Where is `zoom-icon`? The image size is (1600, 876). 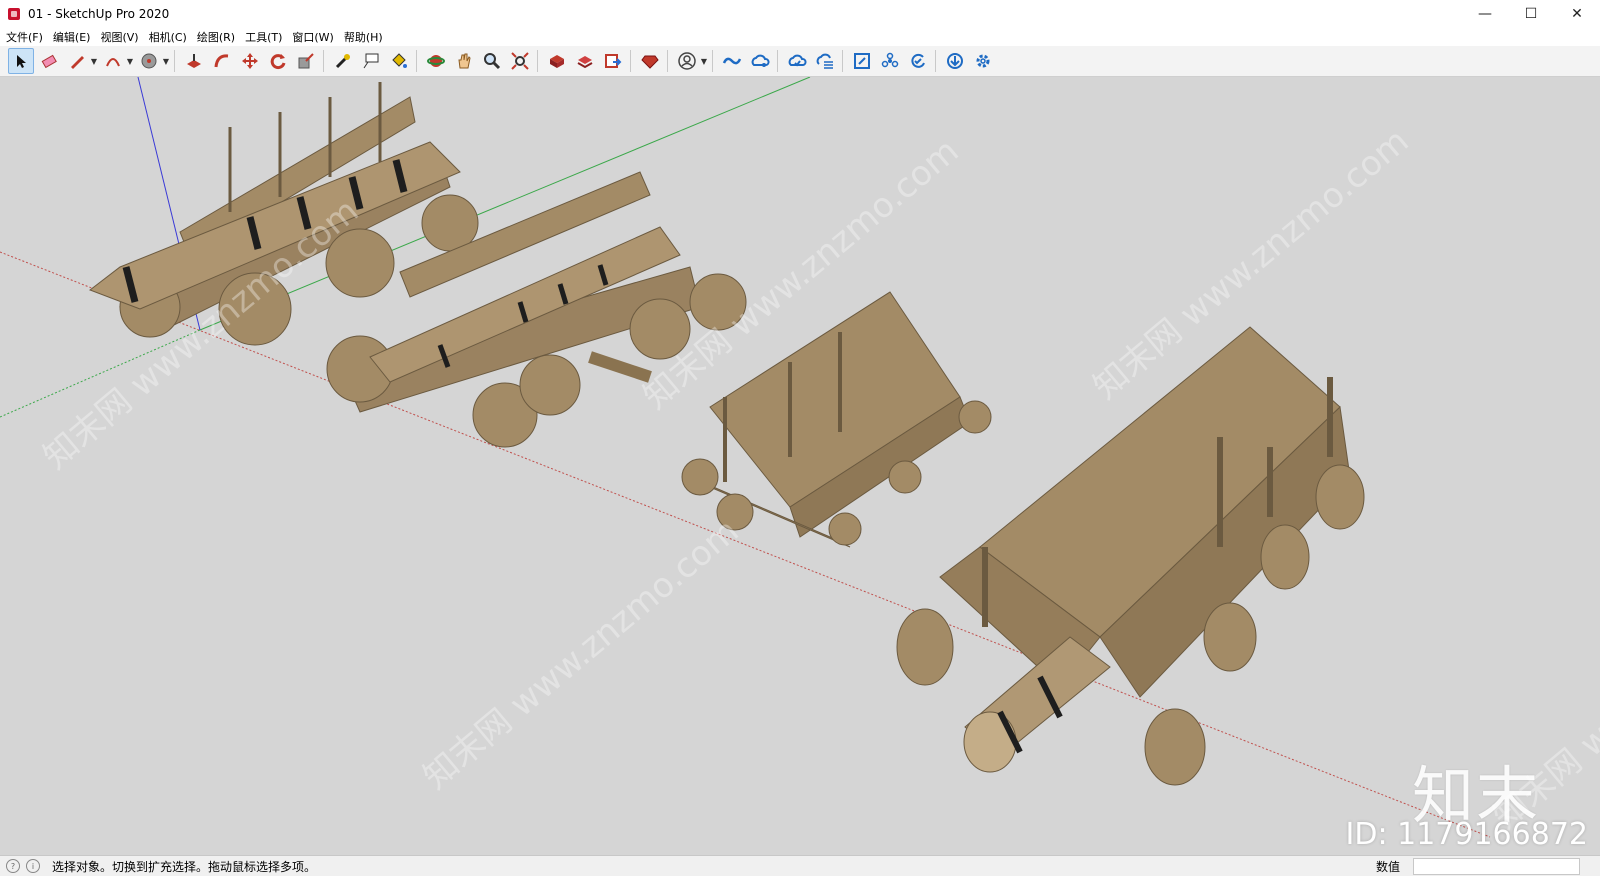 zoom-icon is located at coordinates (492, 61).